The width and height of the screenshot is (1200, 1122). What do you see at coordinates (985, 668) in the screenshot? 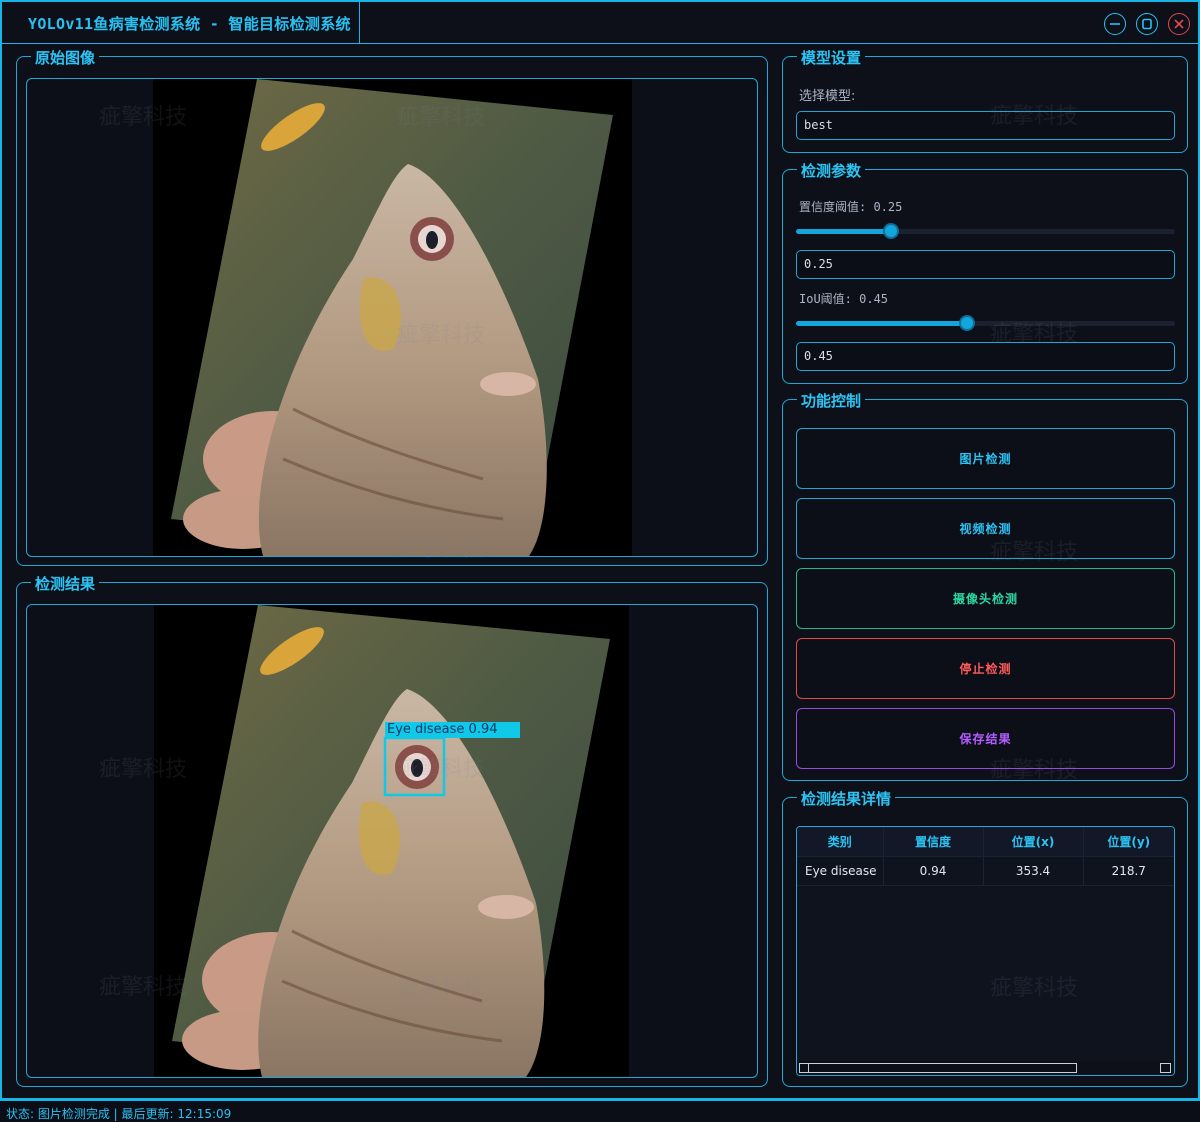
I see `stop-detect-button: 停止检测` at bounding box center [985, 668].